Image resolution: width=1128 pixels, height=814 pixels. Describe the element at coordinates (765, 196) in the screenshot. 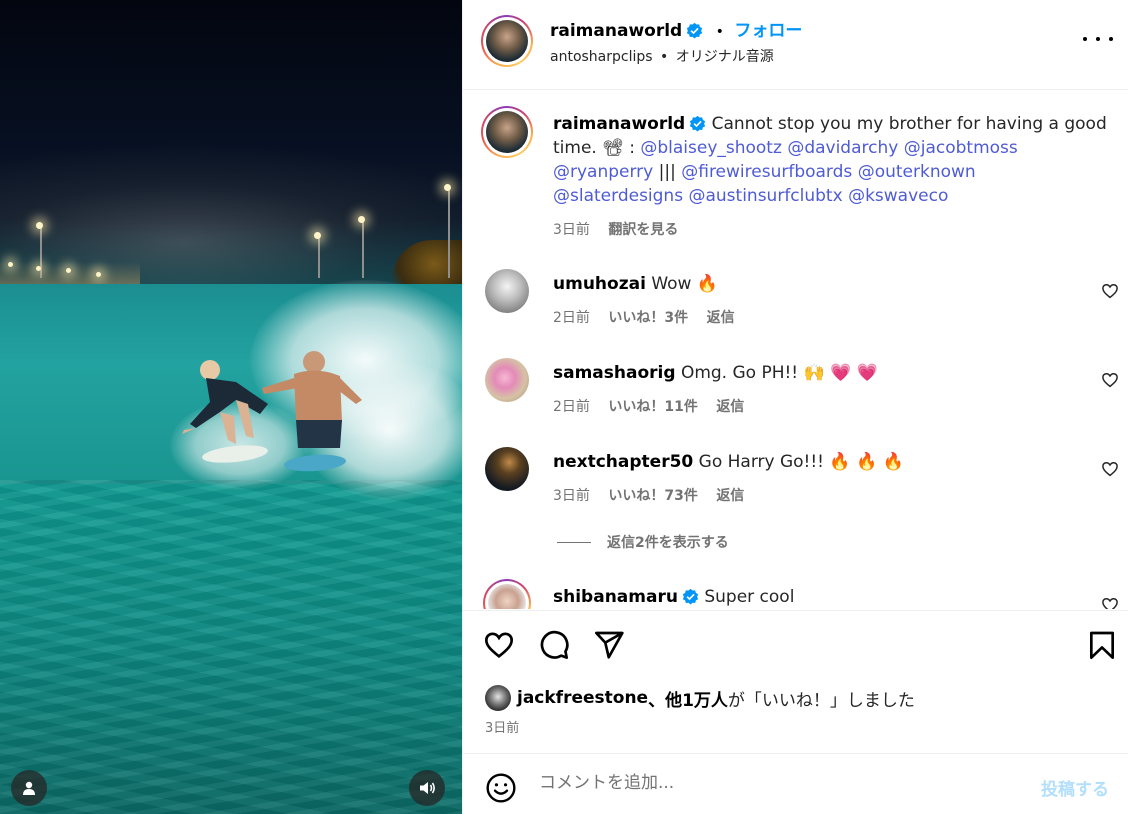

I see `mention-link: @austinsurfclubtx` at that location.